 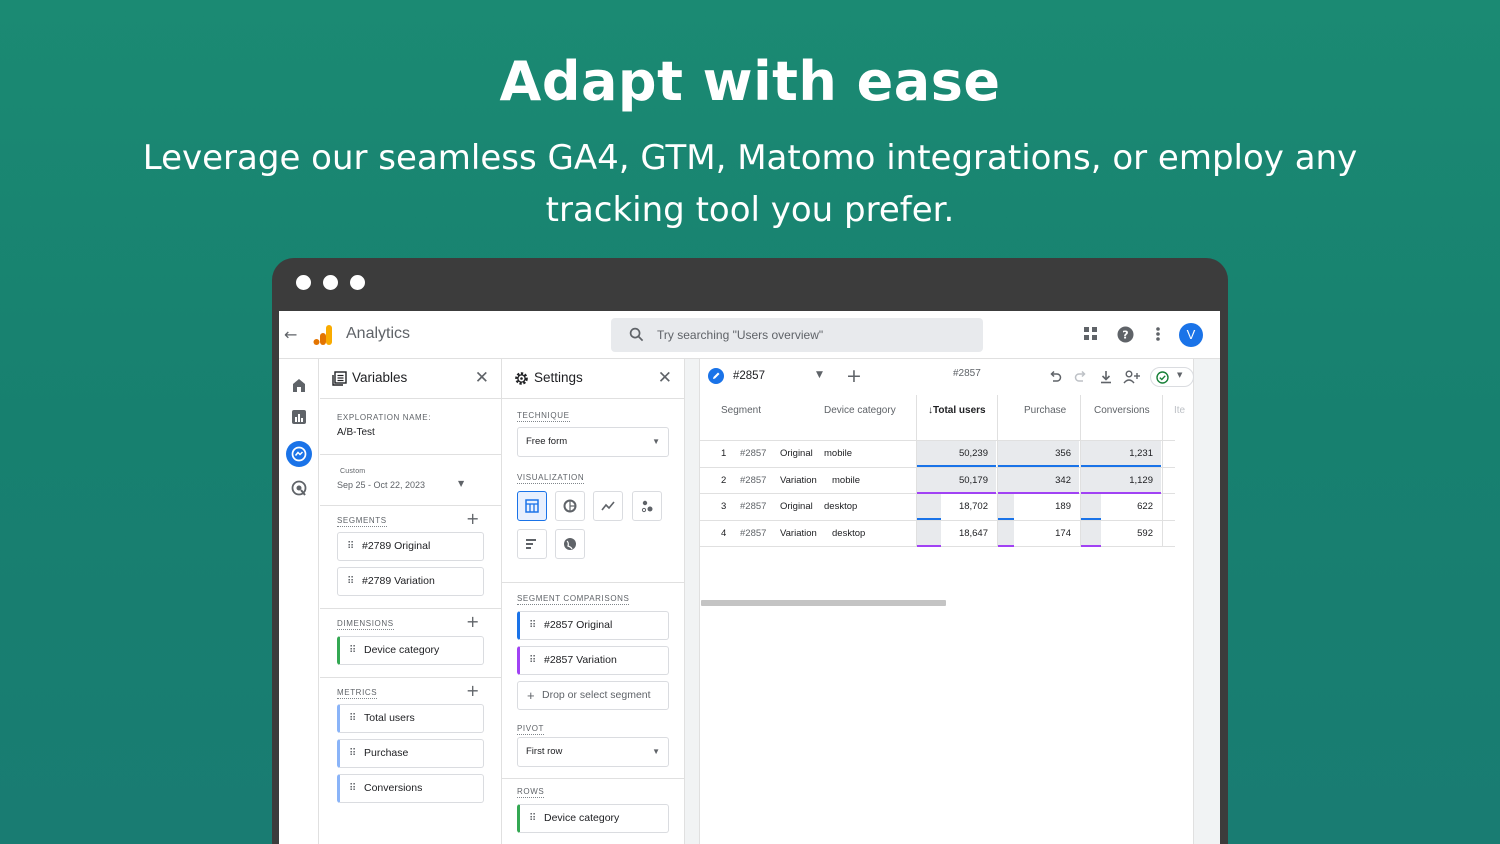 What do you see at coordinates (356, 432) in the screenshot?
I see `exploration-name-value: A/B-Test` at bounding box center [356, 432].